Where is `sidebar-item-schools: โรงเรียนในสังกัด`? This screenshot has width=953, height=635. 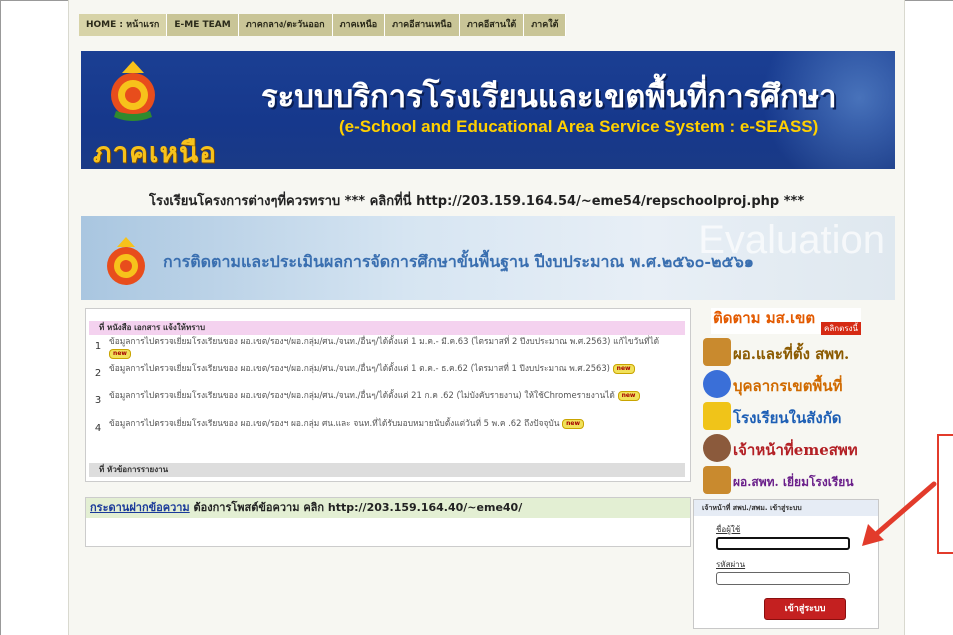 sidebar-item-schools: โรงเรียนในสังกัด is located at coordinates (796, 416).